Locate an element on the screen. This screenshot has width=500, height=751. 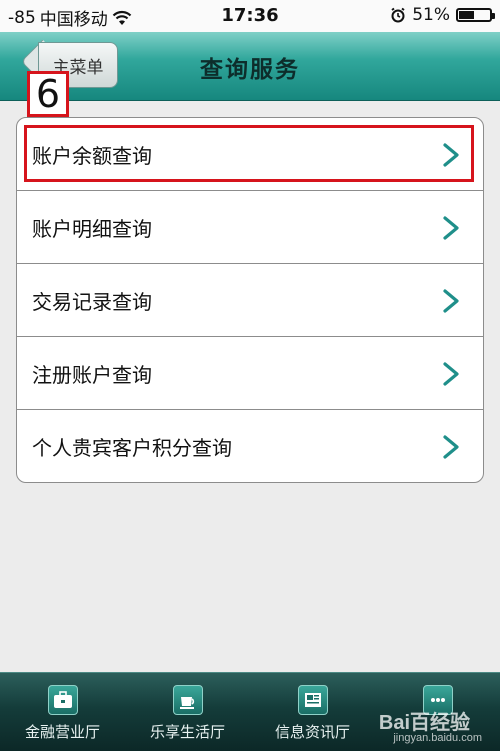
tab-label: 乐享生活厅 is located at coordinates (187, 732).